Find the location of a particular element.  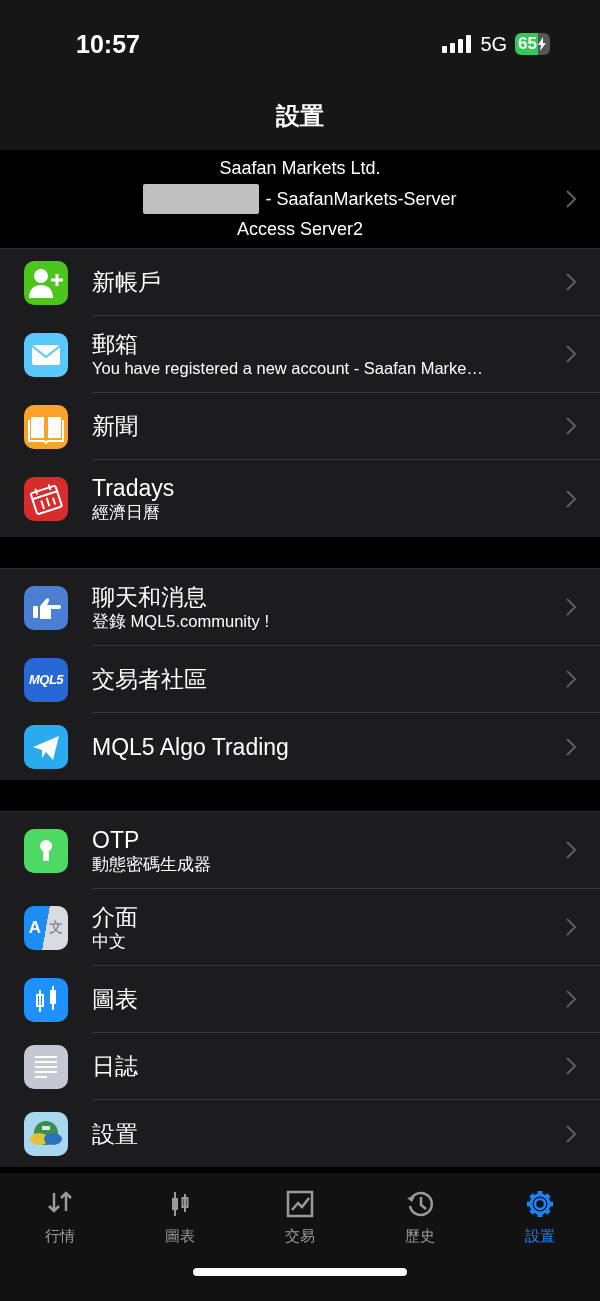

document-icon is located at coordinates (46, 1066).